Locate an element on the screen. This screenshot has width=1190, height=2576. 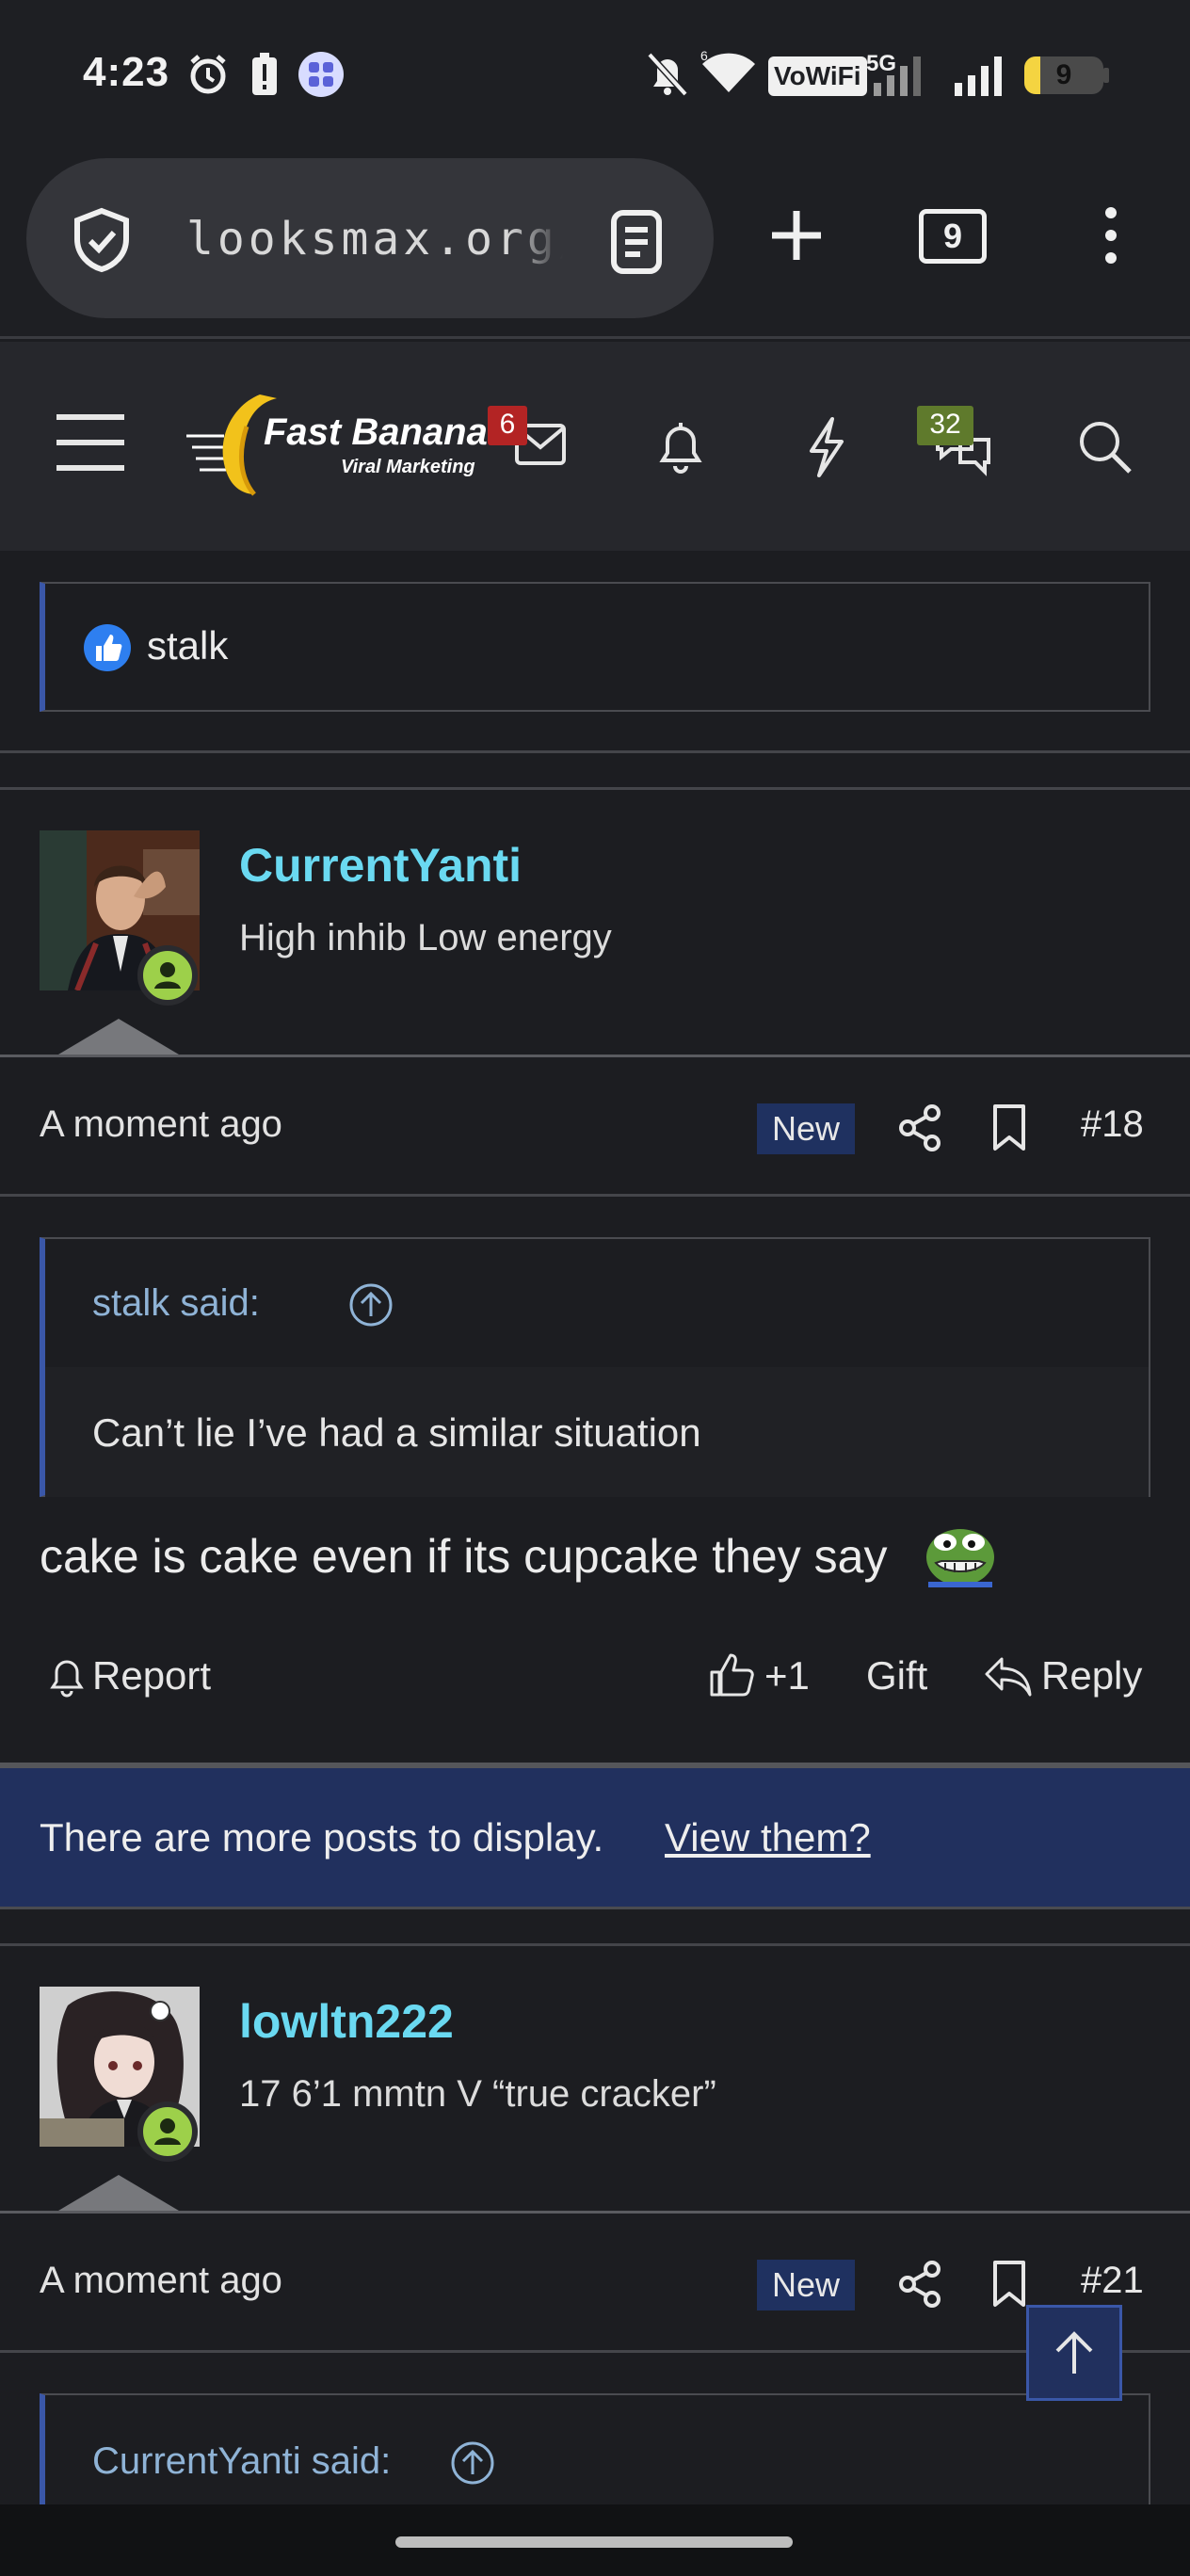
like-reaction-icon is located at coordinates (108, 647).